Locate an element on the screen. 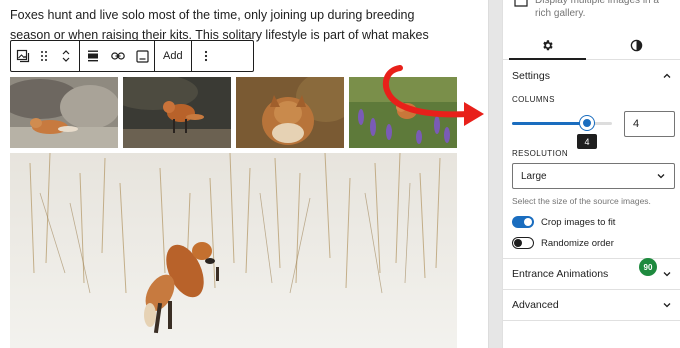  move-up-down-icon is located at coordinates (66, 56).